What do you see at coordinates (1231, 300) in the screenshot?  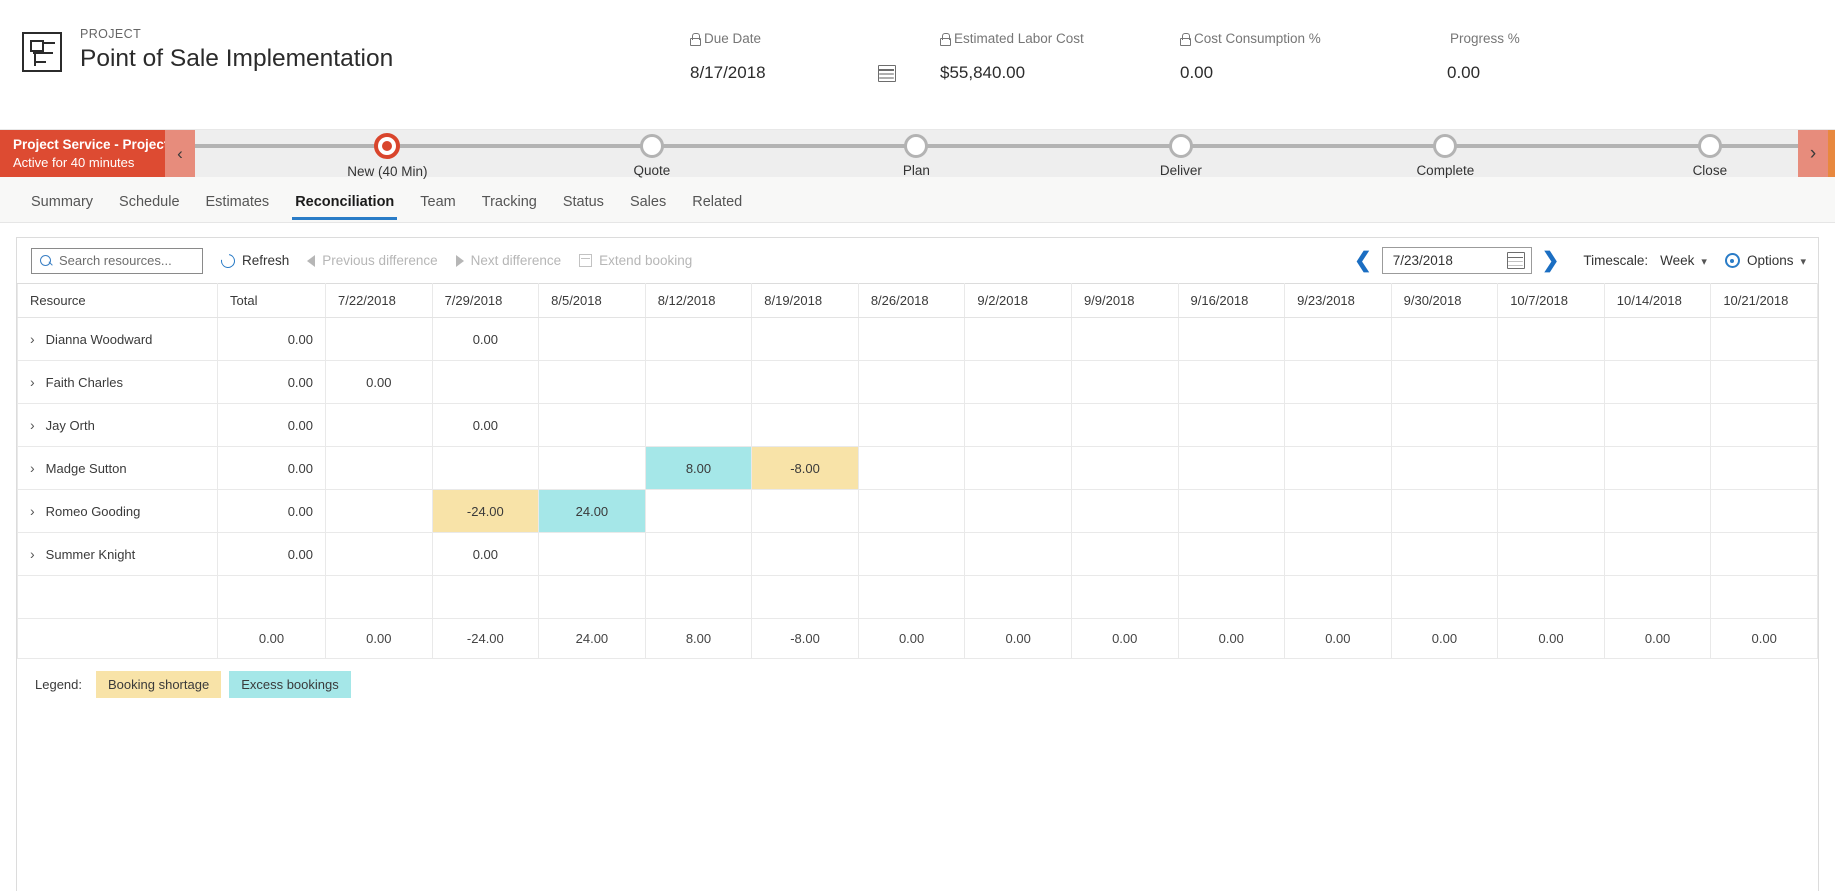 I see `column-header-date: 9/16/2018` at bounding box center [1231, 300].